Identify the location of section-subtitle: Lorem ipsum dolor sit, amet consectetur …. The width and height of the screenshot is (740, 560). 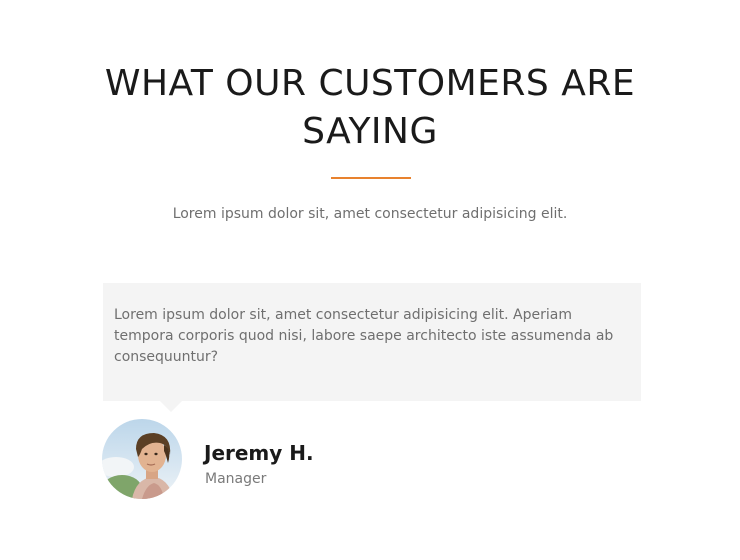
(370, 214).